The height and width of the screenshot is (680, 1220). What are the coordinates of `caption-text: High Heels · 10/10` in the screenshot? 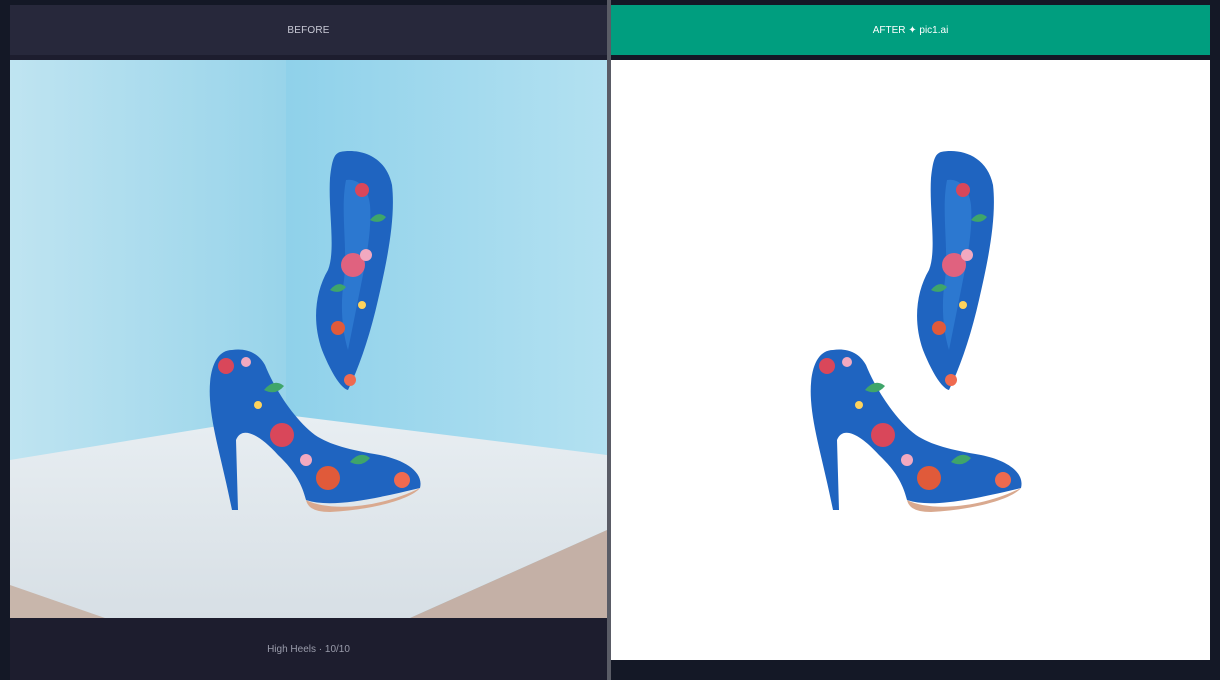 It's located at (308, 649).